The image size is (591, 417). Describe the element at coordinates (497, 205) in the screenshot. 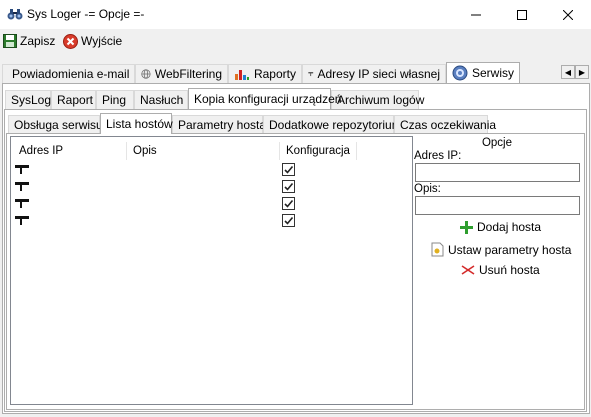

I see `description-input` at that location.